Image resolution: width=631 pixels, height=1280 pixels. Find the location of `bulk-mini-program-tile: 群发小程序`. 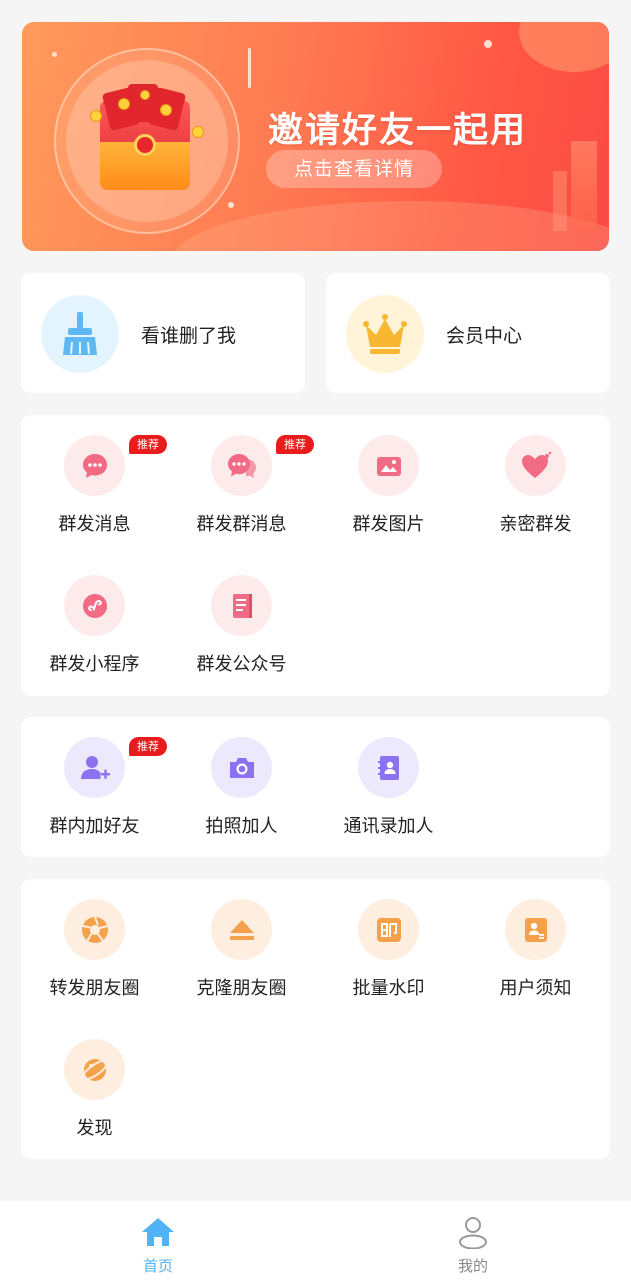

bulk-mini-program-tile: 群发小程序 is located at coordinates (94, 615).